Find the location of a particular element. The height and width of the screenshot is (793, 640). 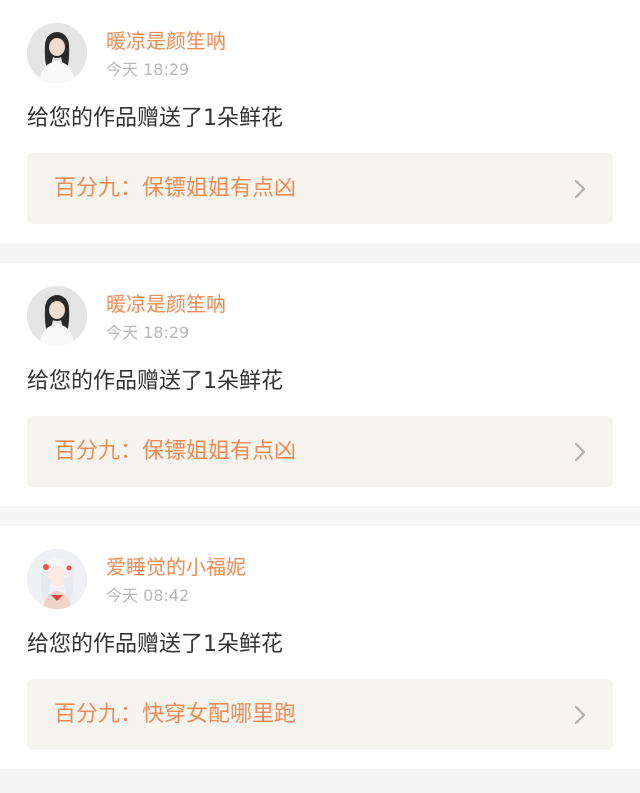

username: 爱睡觉的小福妮 is located at coordinates (176, 567).